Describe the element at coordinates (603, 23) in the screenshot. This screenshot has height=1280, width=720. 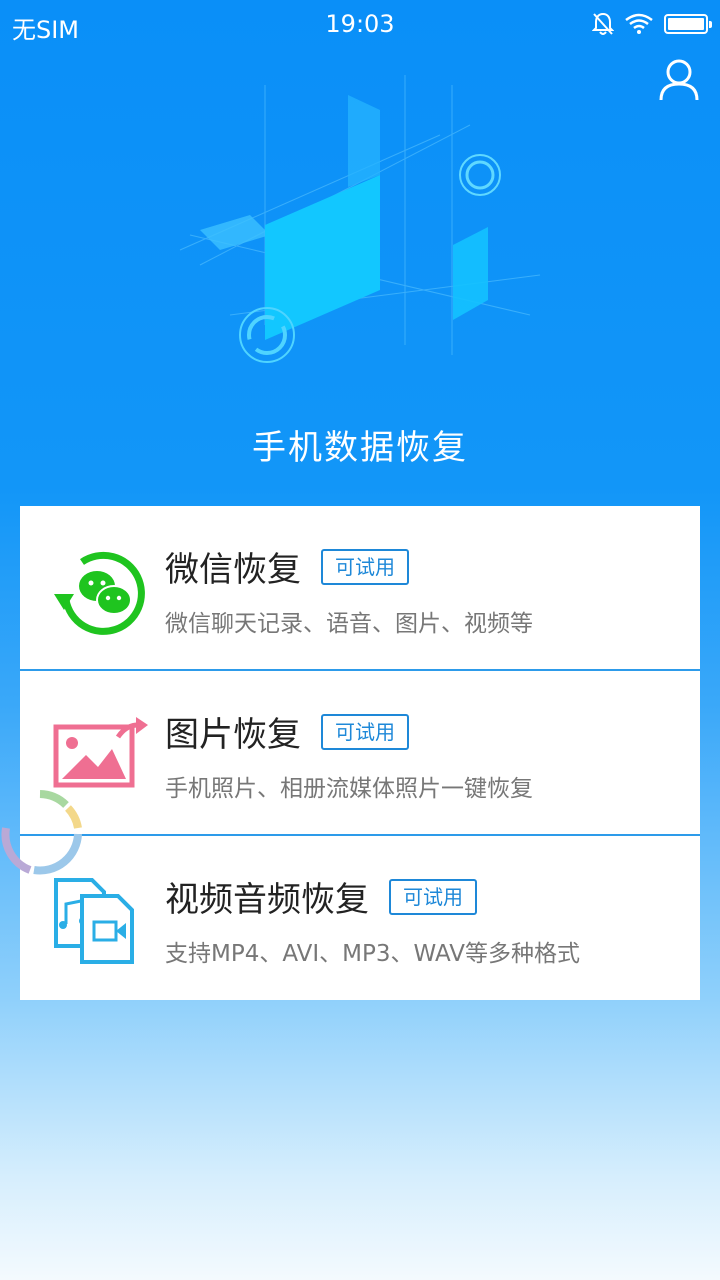
I see `mute-bell-icon` at that location.